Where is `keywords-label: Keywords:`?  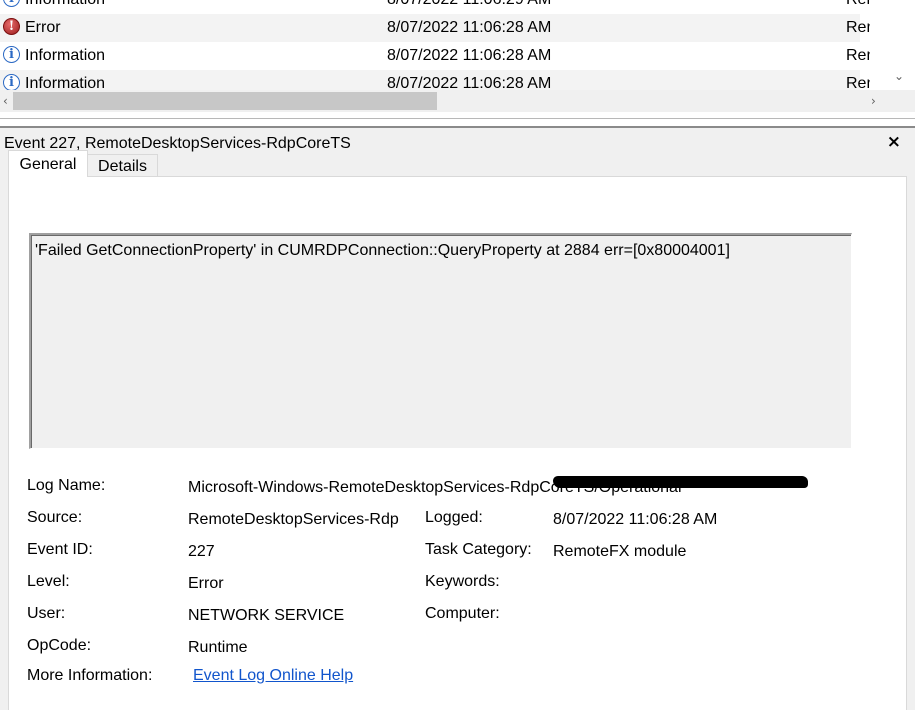
keywords-label: Keywords: is located at coordinates (462, 581).